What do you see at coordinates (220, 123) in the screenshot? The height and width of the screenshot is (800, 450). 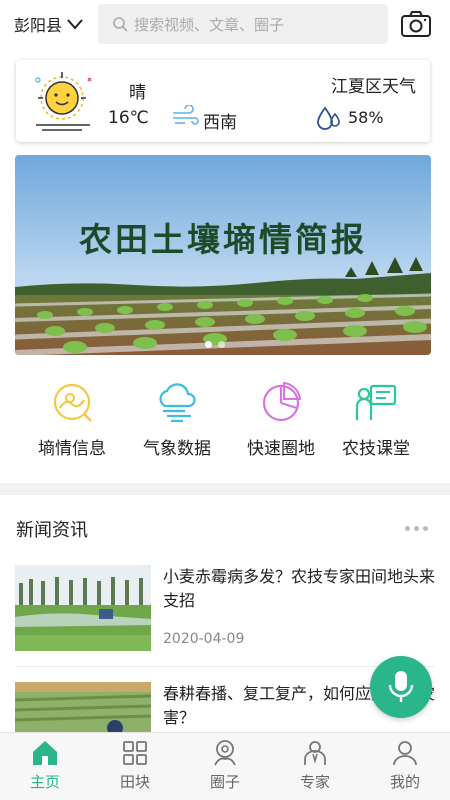 I see `weather-wind-direction: 西南` at bounding box center [220, 123].